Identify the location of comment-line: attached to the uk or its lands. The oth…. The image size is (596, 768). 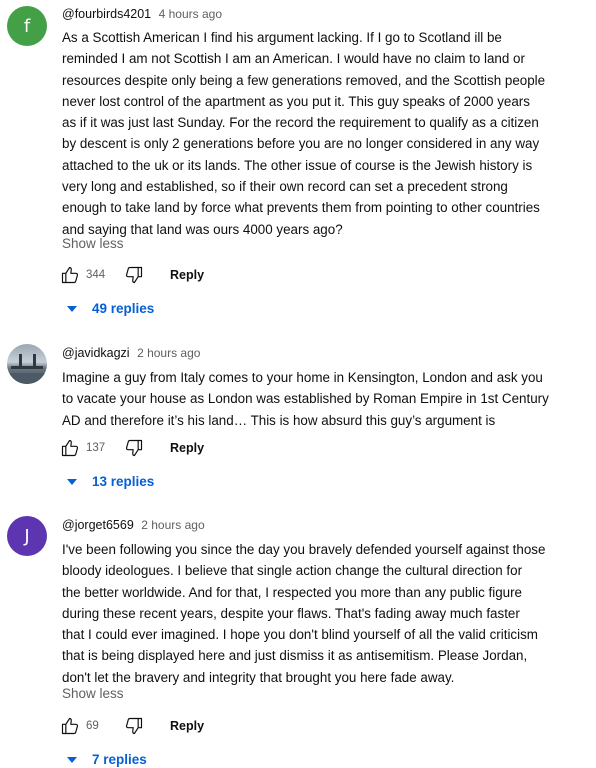
(297, 165).